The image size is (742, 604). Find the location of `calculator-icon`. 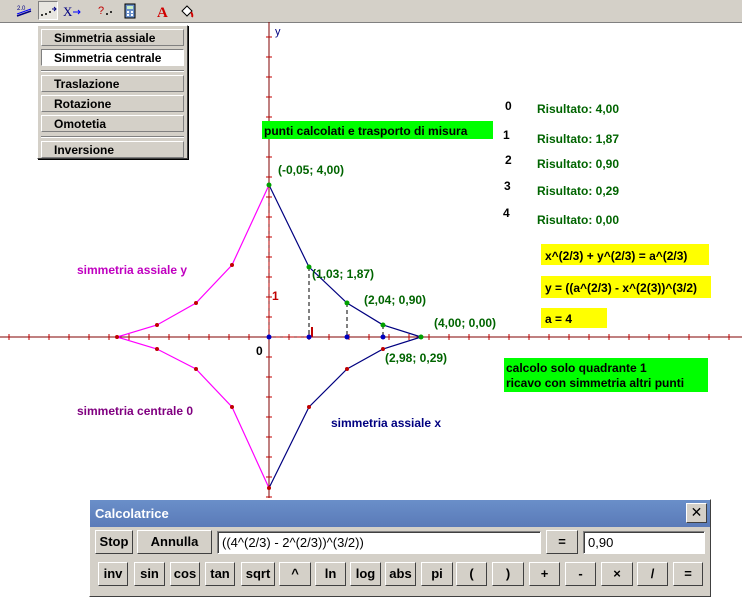

calculator-icon is located at coordinates (130, 10).